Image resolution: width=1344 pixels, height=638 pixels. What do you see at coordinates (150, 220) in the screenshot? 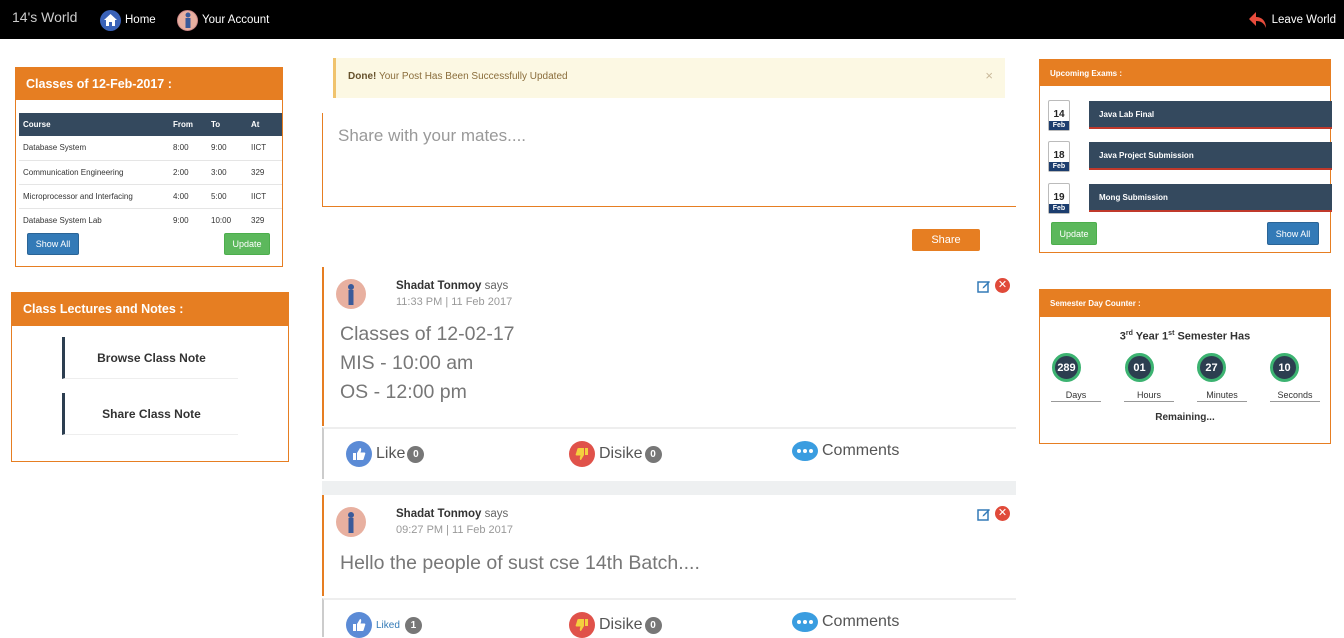
I see `table-row: Database System Lab 9:00 10:00 329` at bounding box center [150, 220].